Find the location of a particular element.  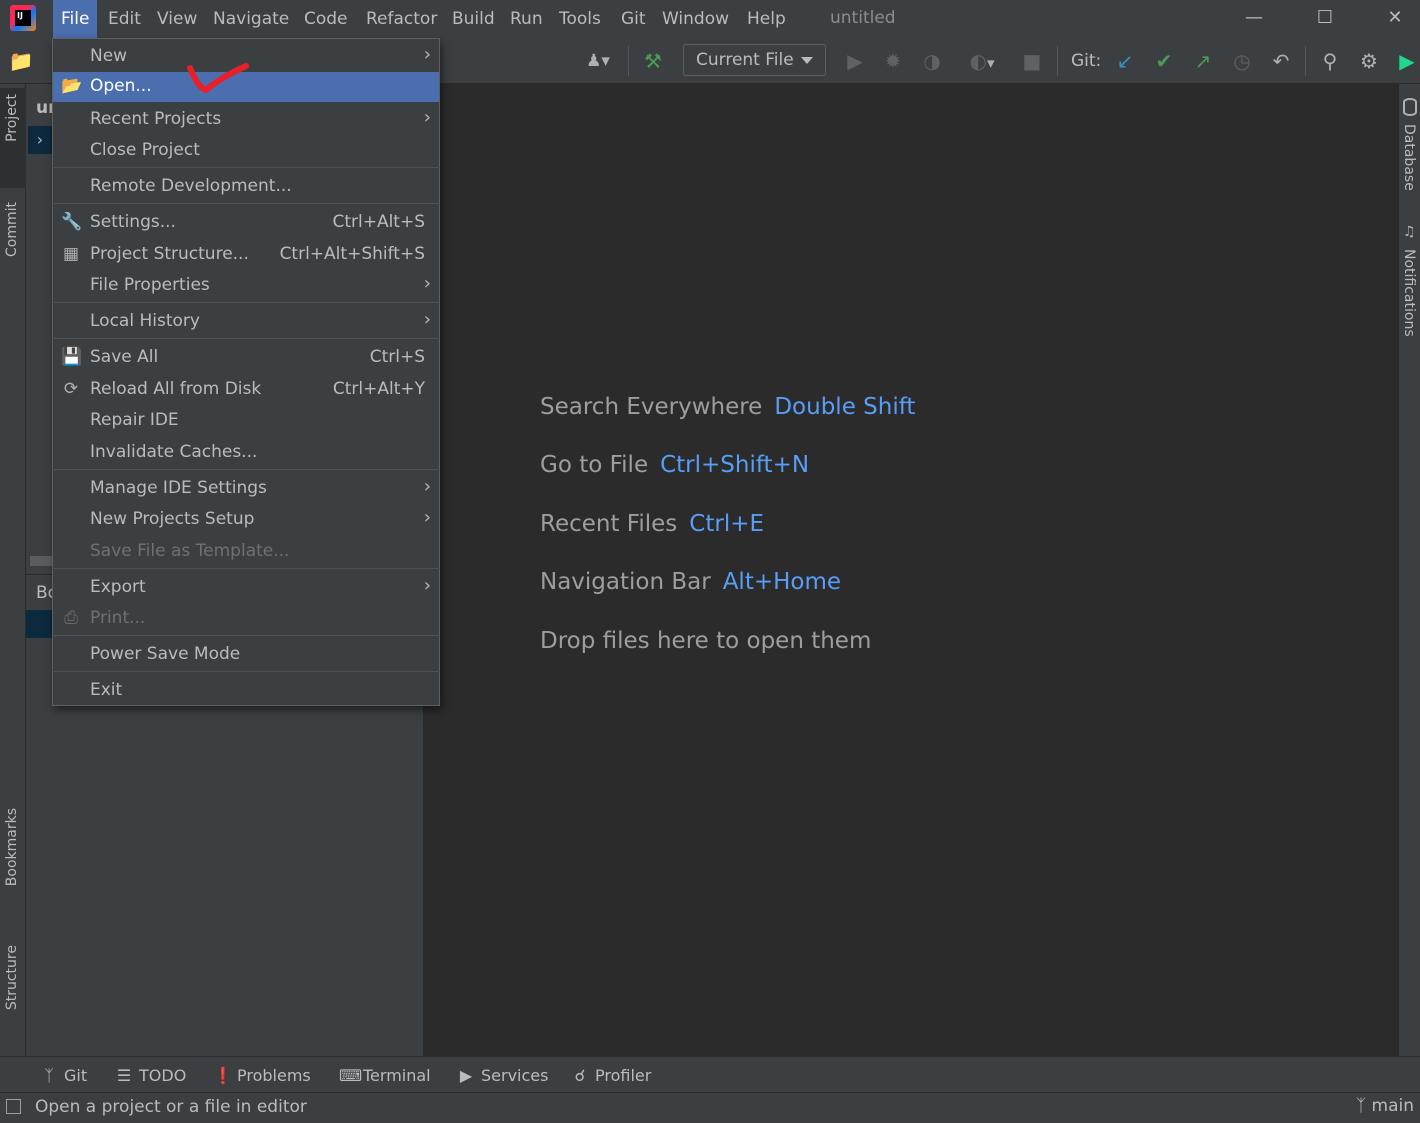

menu-item-power-save-mode: Power Save Mode is located at coordinates (246, 655).